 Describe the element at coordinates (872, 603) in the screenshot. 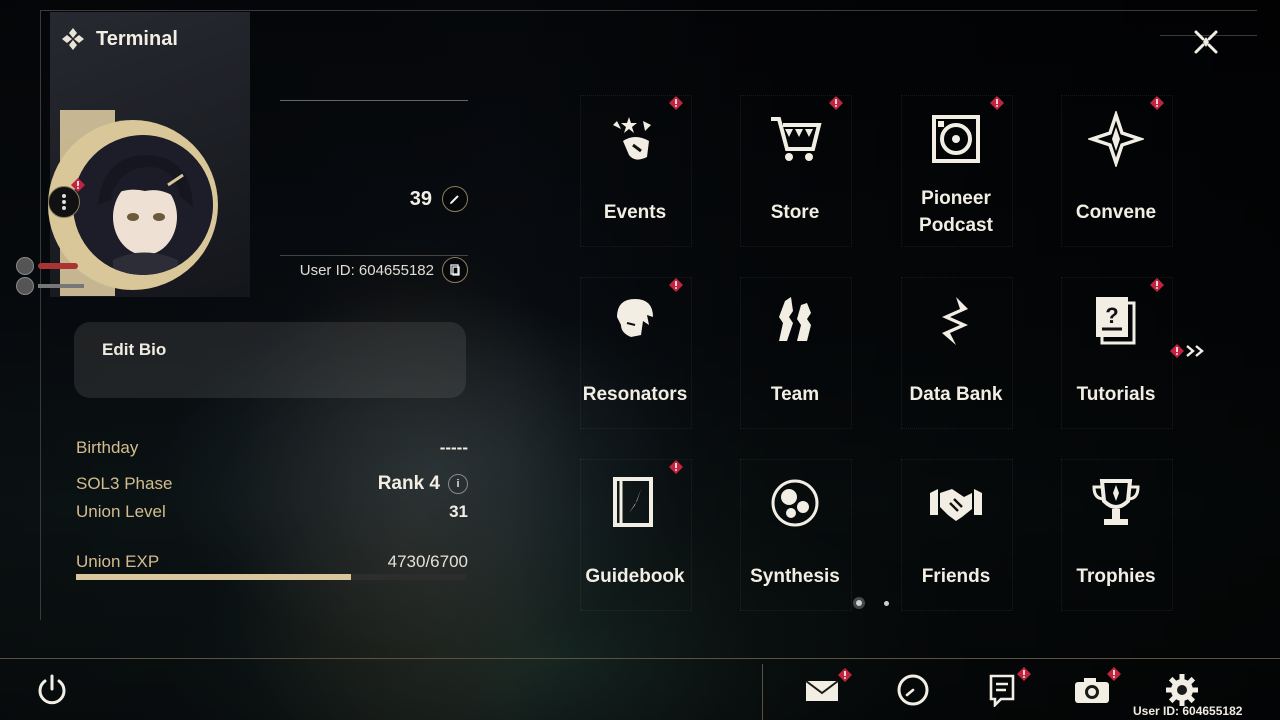

I see `page-indicator` at that location.